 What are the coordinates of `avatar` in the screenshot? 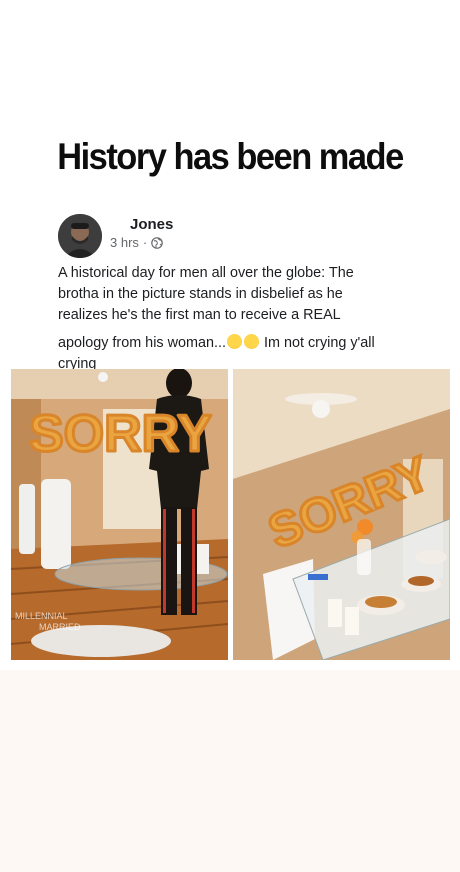 It's located at (80, 236).